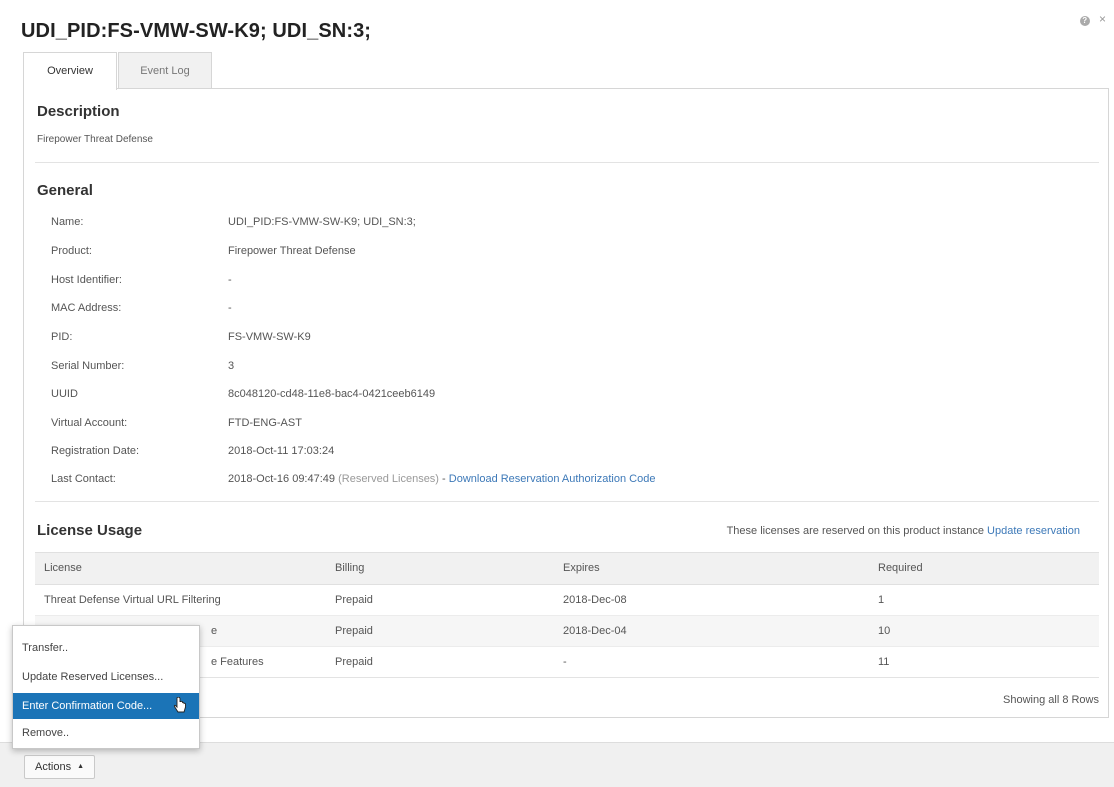 This screenshot has width=1114, height=787. Describe the element at coordinates (1102, 19) in the screenshot. I see `close-icon: ×` at that location.